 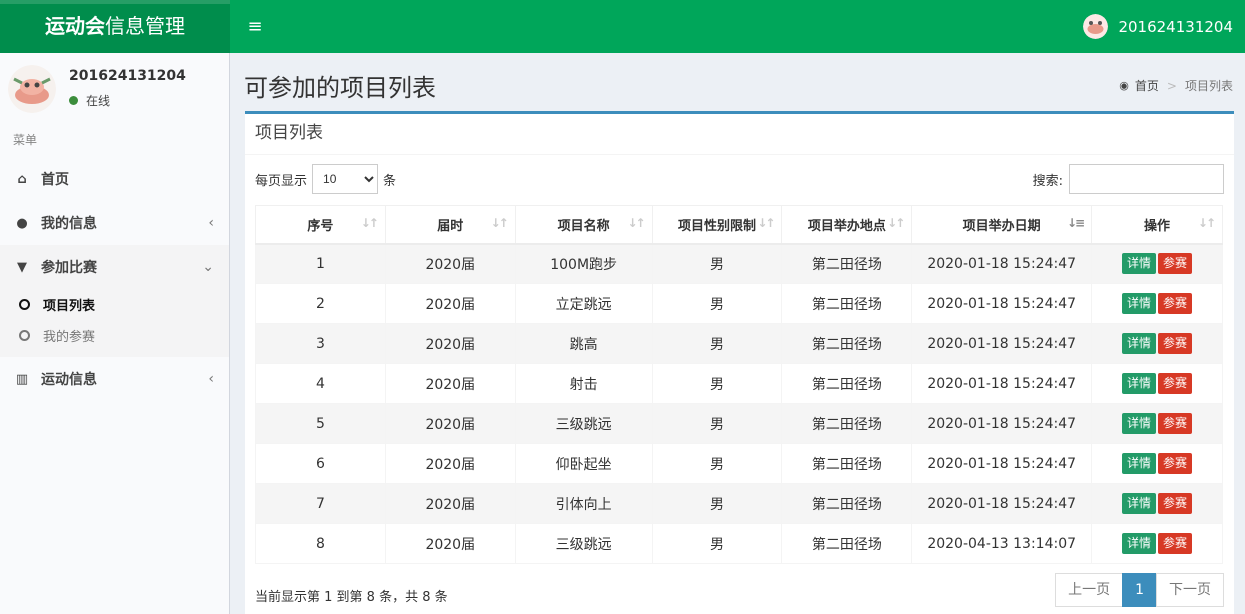 I want to click on breadcrumb-home: 首页, so click(x=1147, y=85).